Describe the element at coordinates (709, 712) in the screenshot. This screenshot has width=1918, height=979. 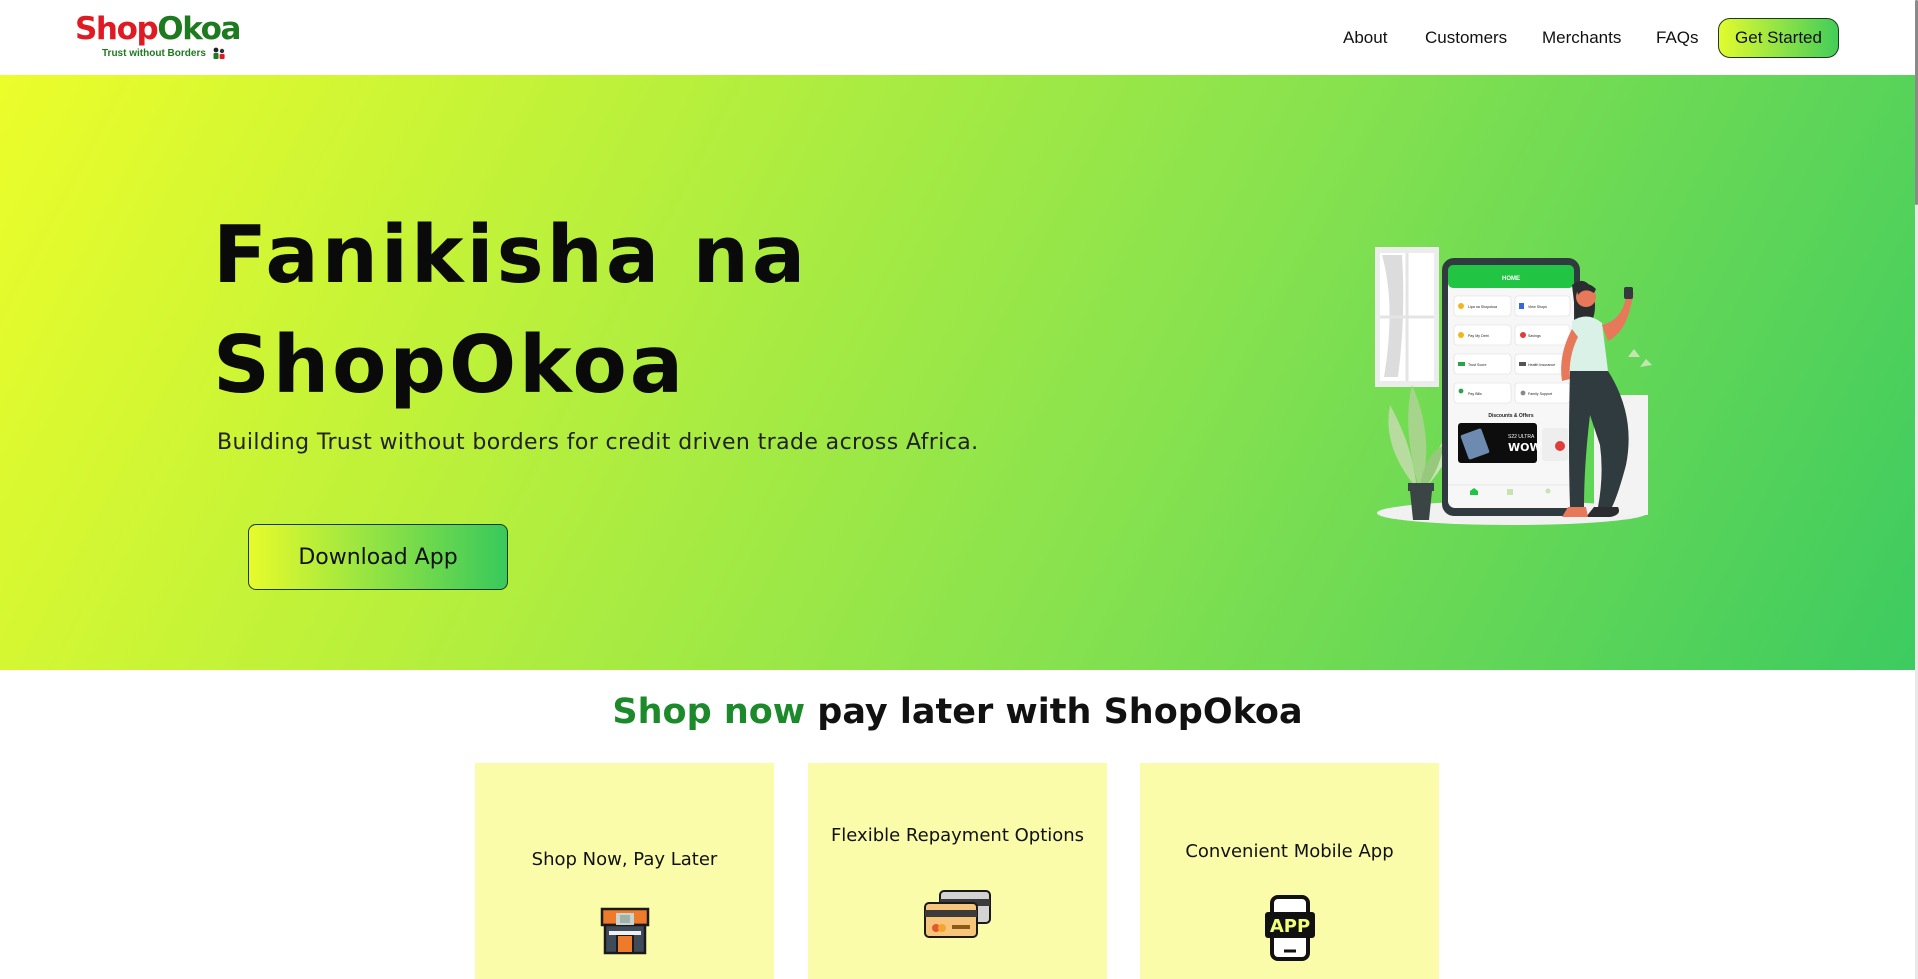
I see `features-title-accent: Shop now` at that location.